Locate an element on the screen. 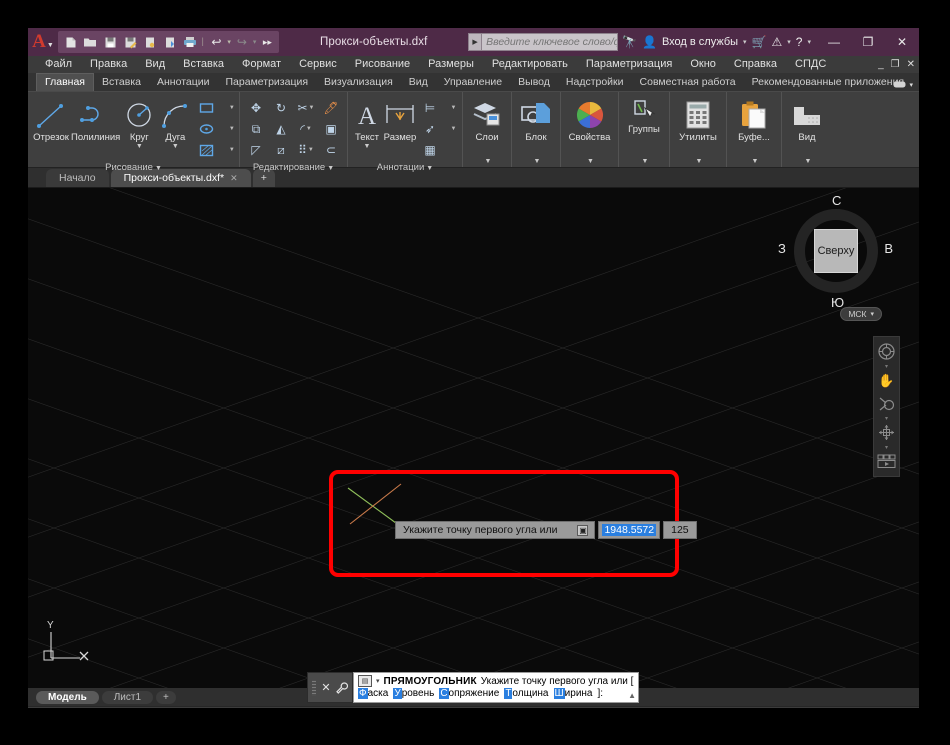  command-line-handle: ✕ is located at coordinates (330, 687).